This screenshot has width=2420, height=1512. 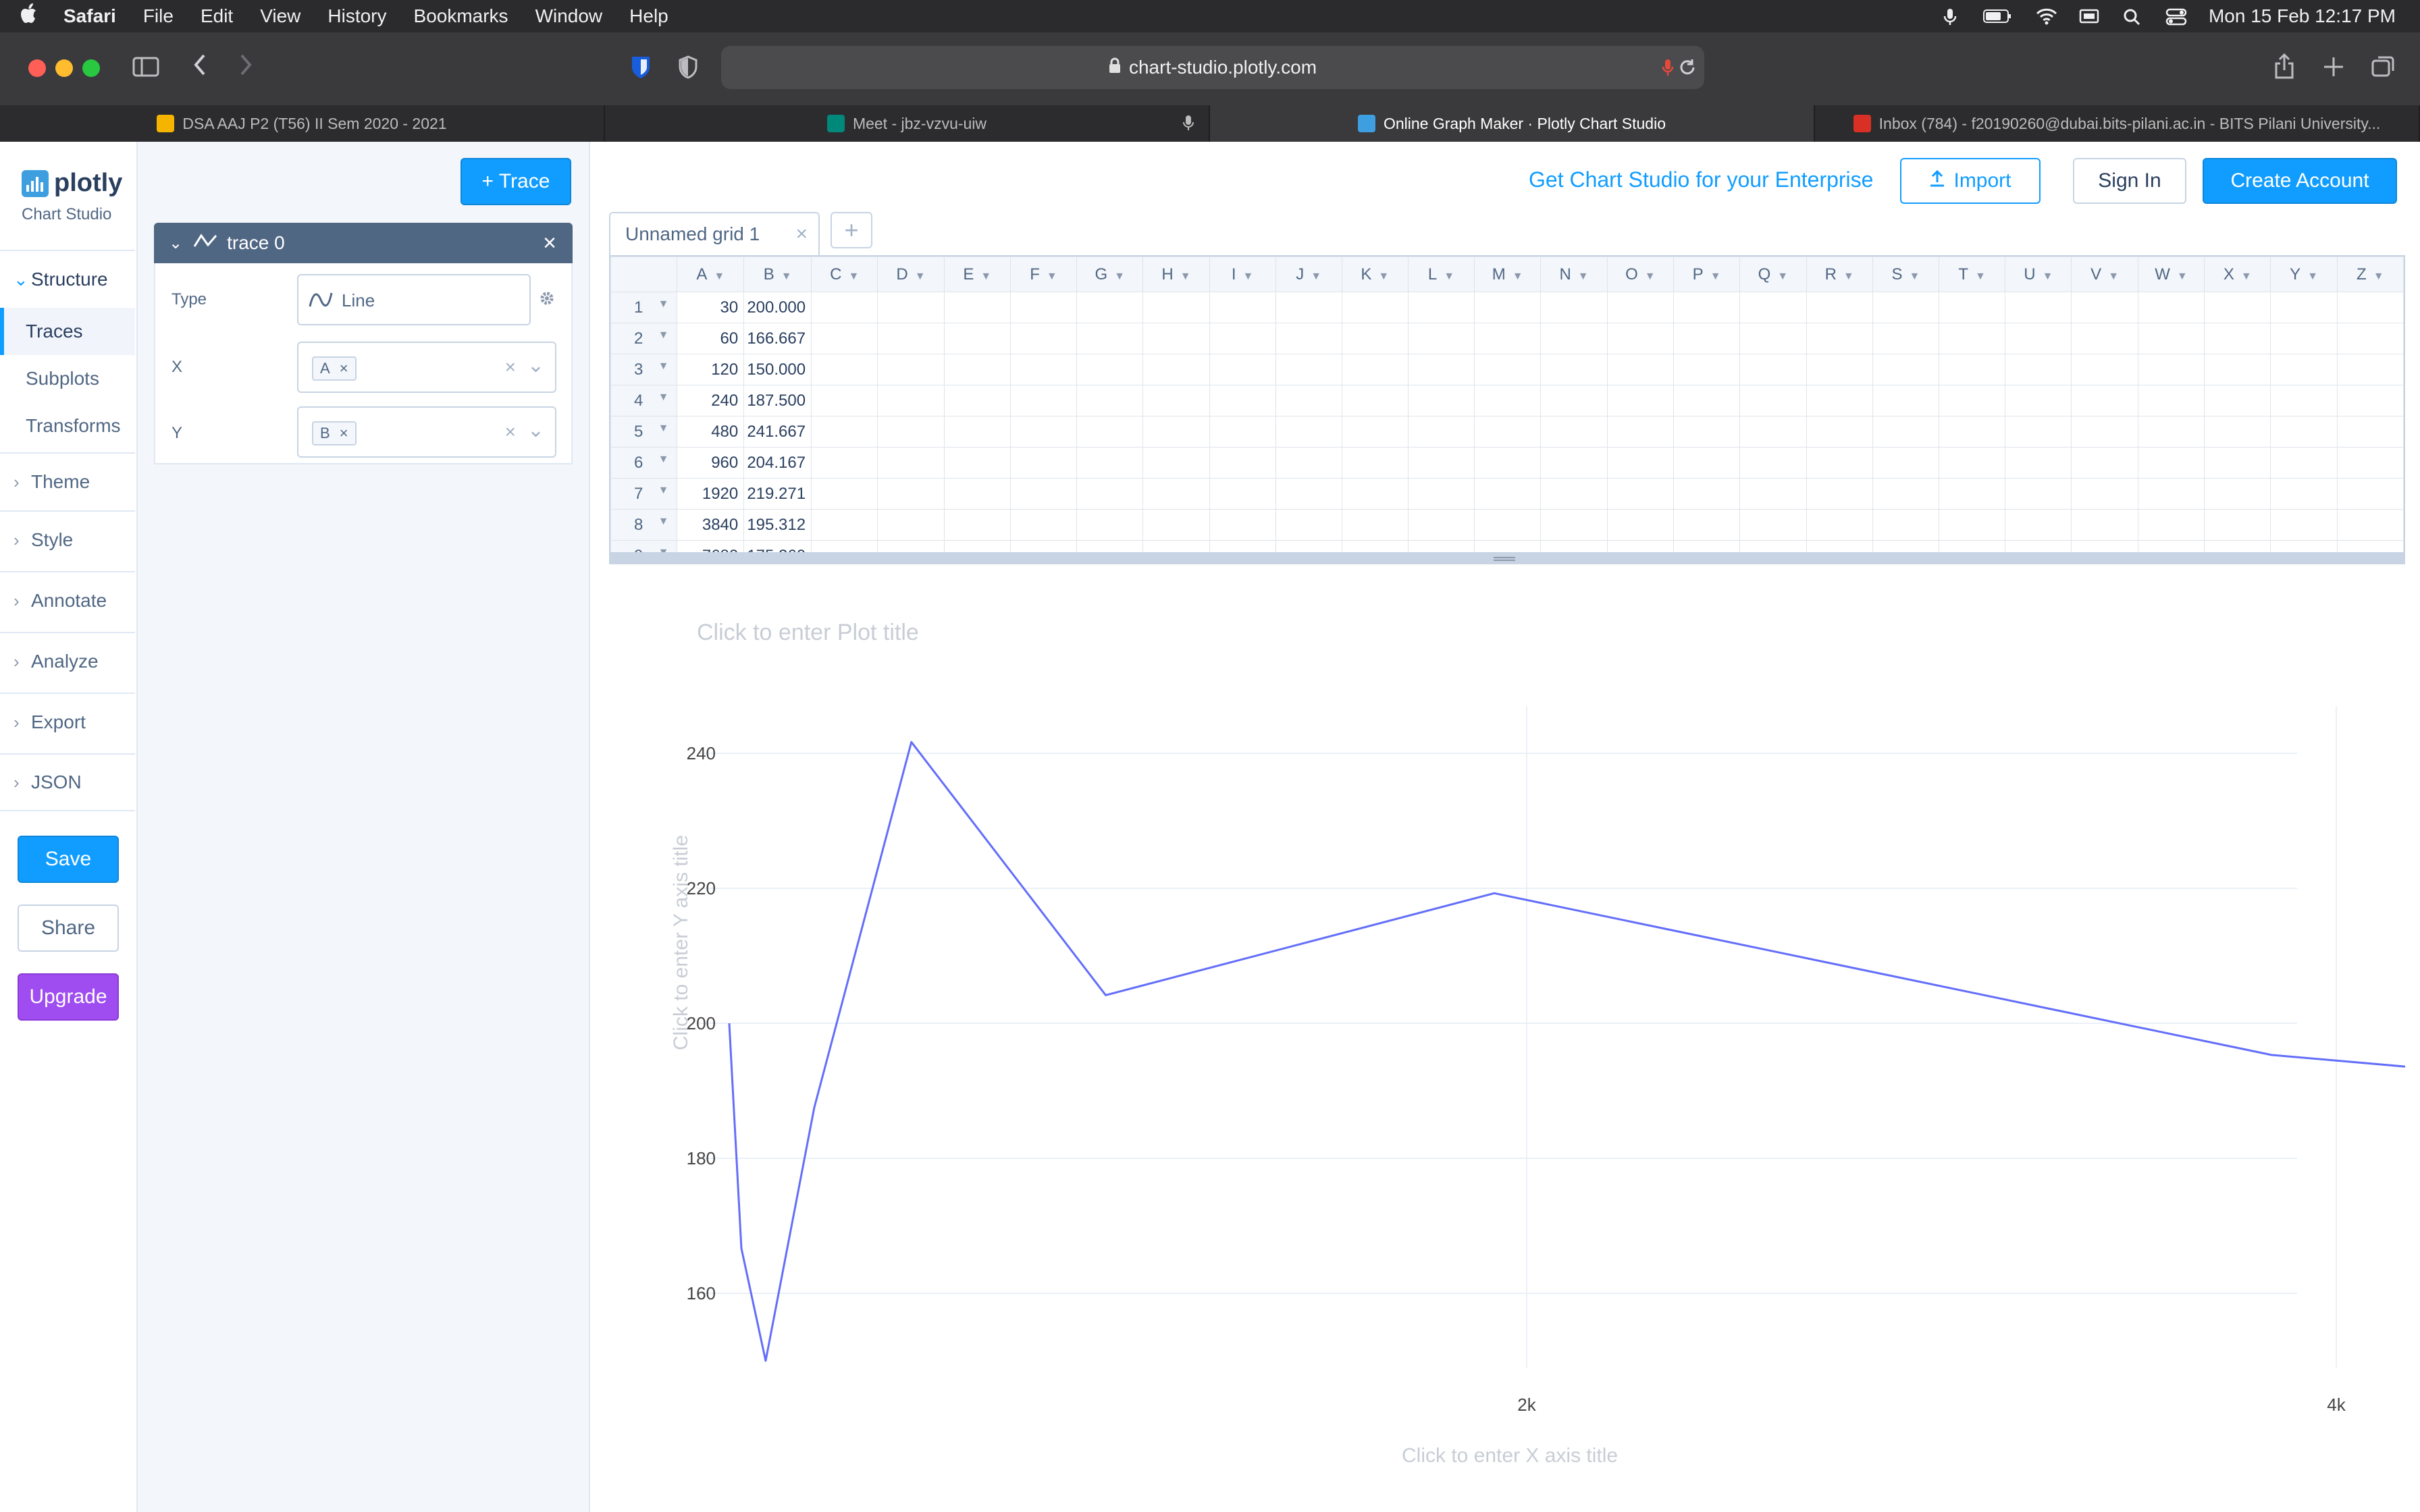 What do you see at coordinates (67, 279) in the screenshot?
I see `nav-structure: ⌄ Structure` at bounding box center [67, 279].